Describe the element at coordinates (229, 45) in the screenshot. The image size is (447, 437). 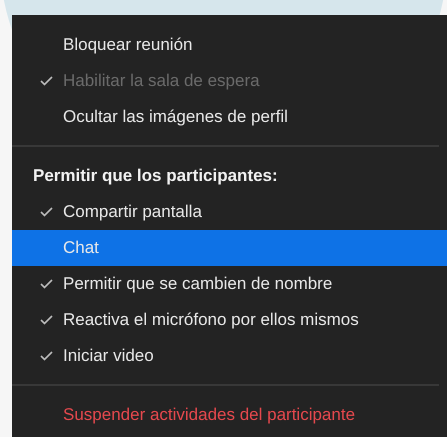
I see `menu-item: Bloquear reunión` at that location.